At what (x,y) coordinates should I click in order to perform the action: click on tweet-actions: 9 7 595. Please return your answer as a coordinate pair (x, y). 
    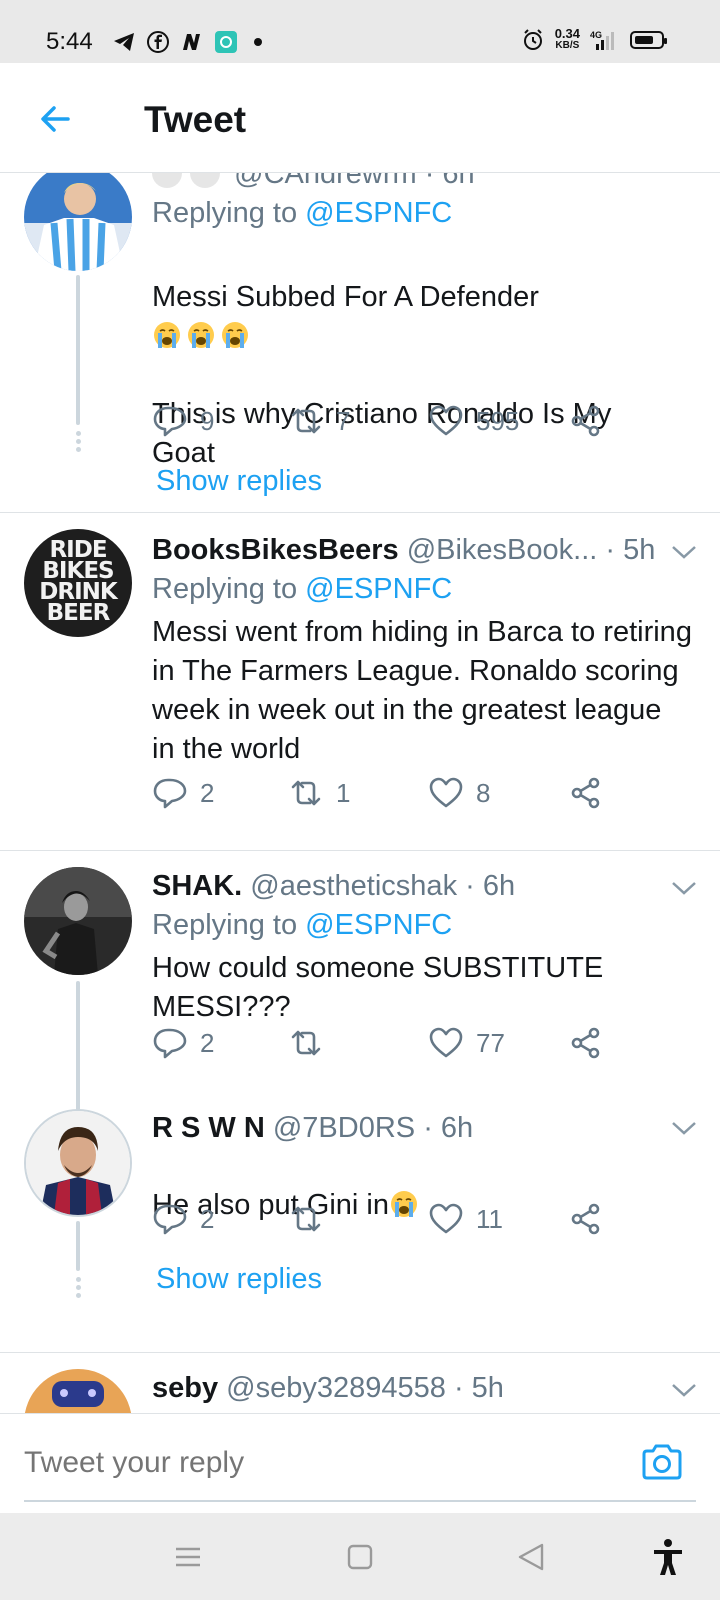
    Looking at the image, I should click on (412, 423).